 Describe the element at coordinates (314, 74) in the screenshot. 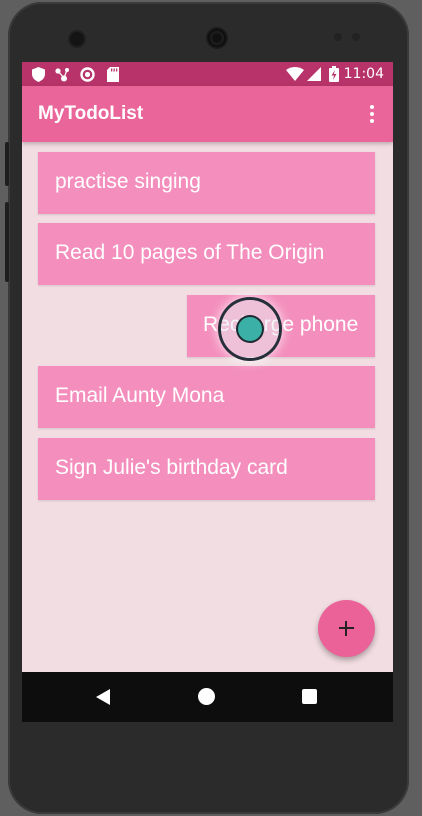

I see `signal-icon` at that location.